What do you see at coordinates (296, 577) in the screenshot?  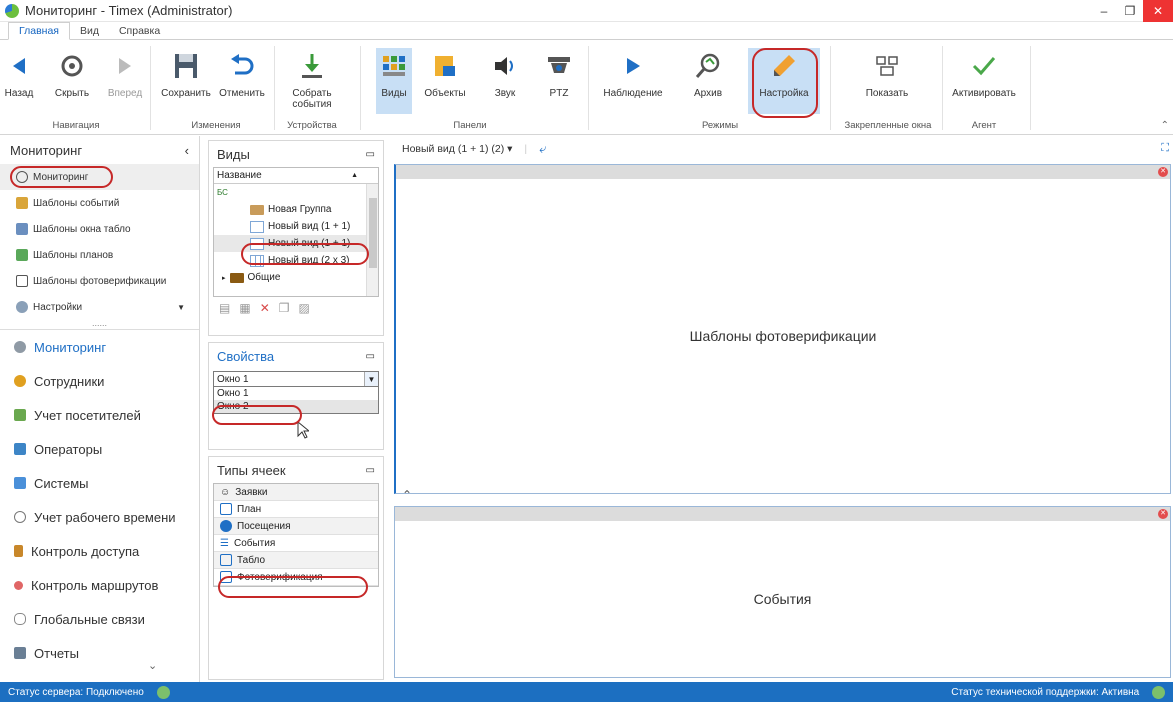 I see `cell-type-photoverification: Фотоверификация` at bounding box center [296, 577].